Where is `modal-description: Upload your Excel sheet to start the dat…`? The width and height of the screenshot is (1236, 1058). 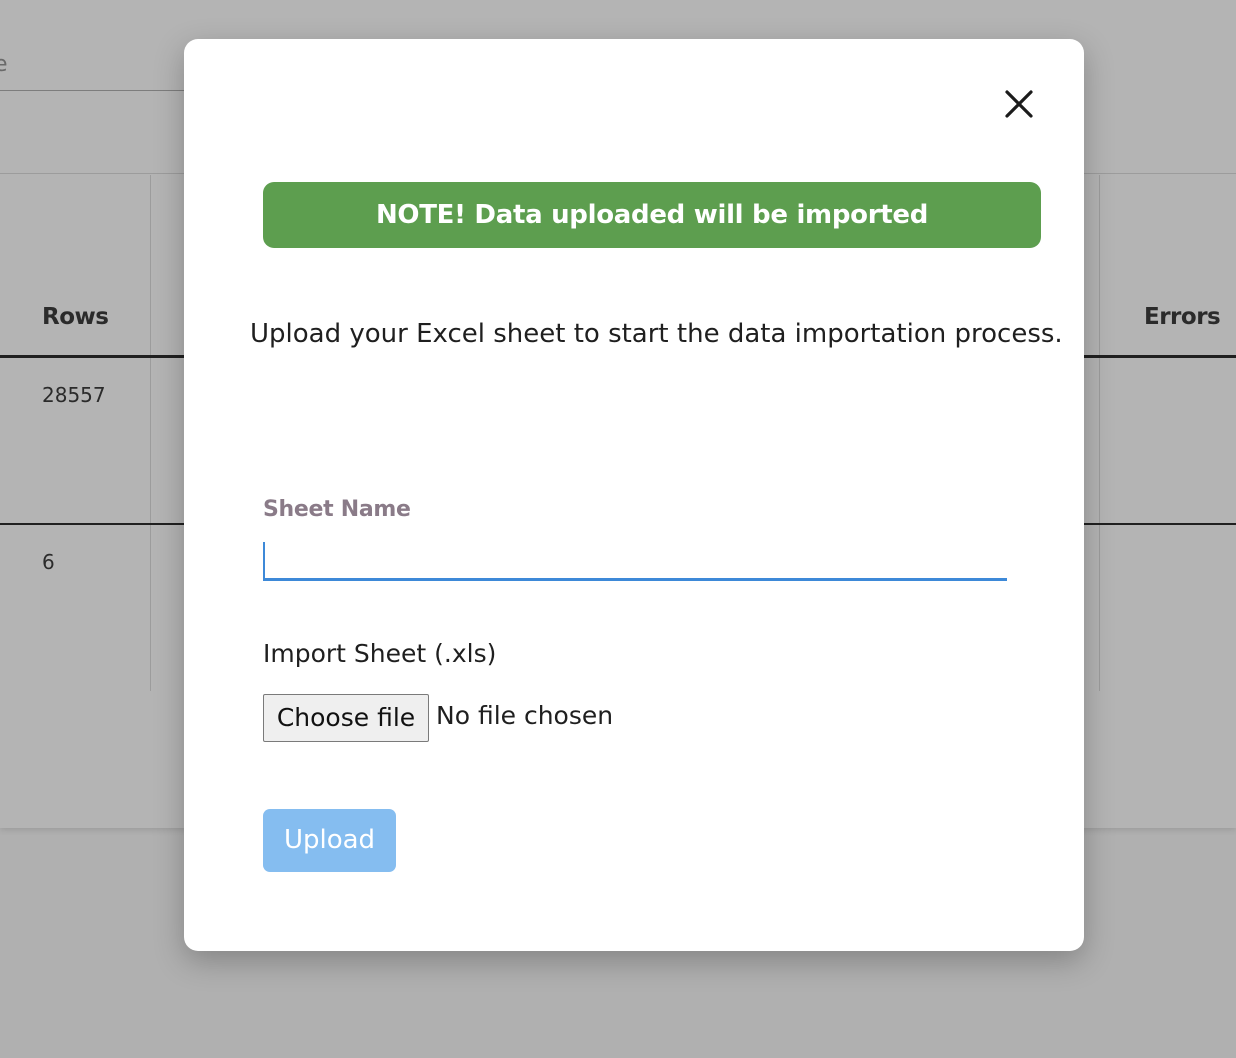
modal-description: Upload your Excel sheet to start the dat… is located at coordinates (656, 334).